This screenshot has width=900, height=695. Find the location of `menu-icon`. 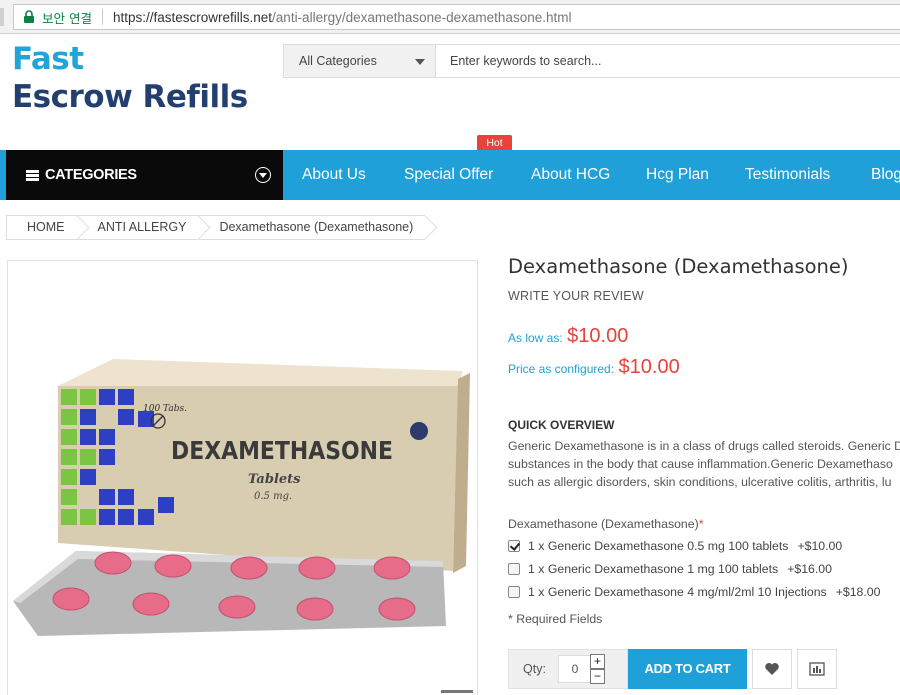

menu-icon is located at coordinates (32, 175).